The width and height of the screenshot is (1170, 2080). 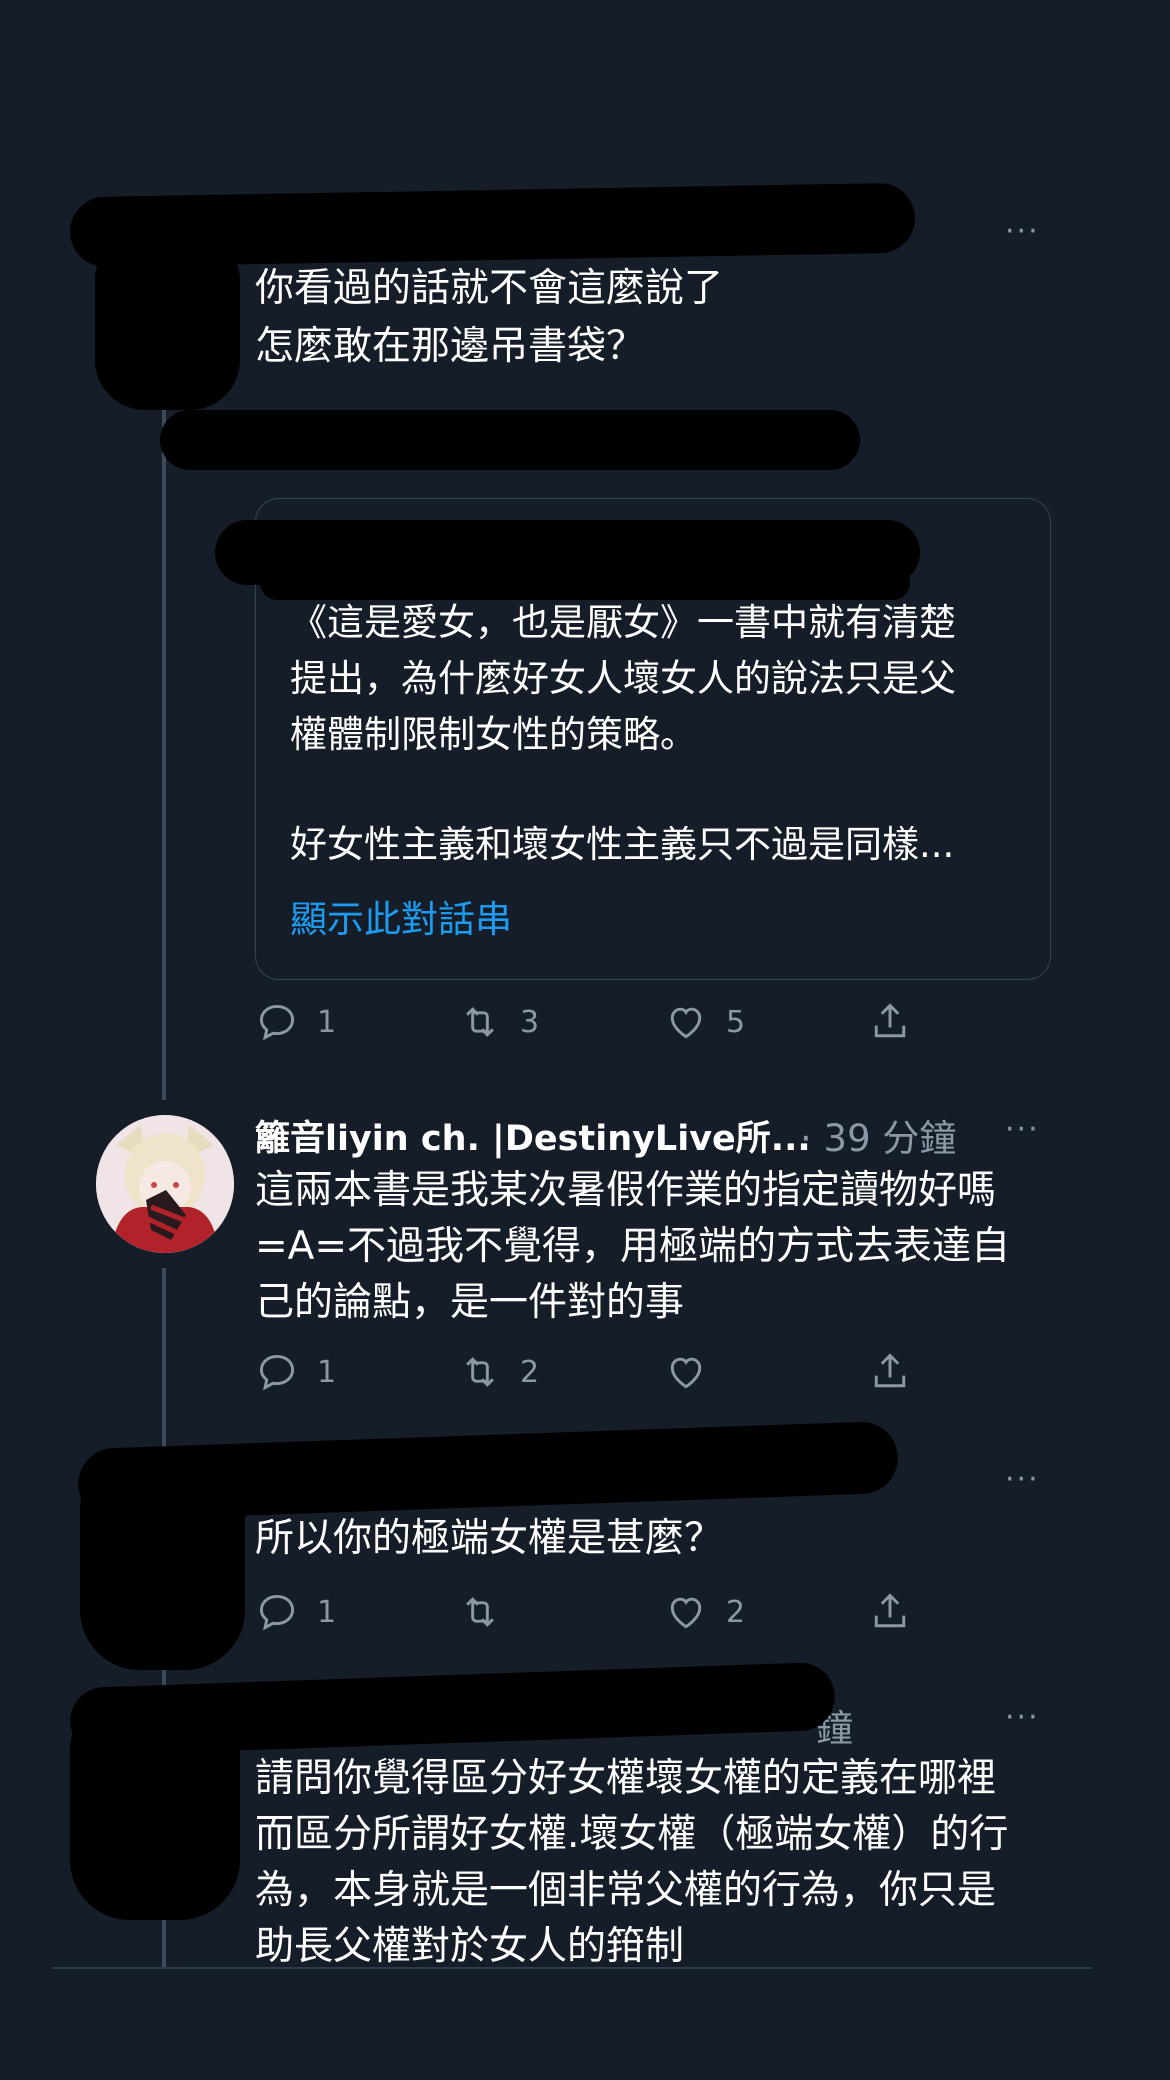 I want to click on avatar-image, so click(x=165, y=1184).